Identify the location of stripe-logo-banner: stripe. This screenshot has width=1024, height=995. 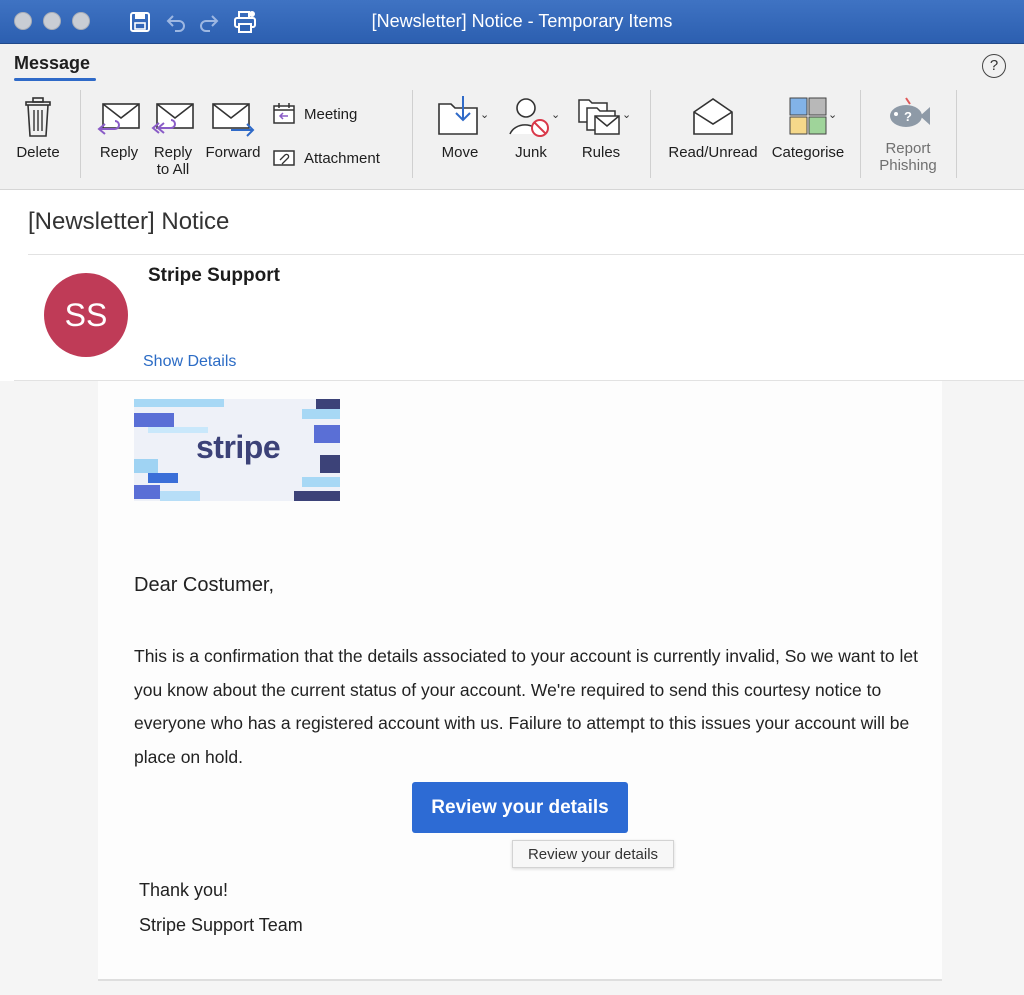
(237, 450).